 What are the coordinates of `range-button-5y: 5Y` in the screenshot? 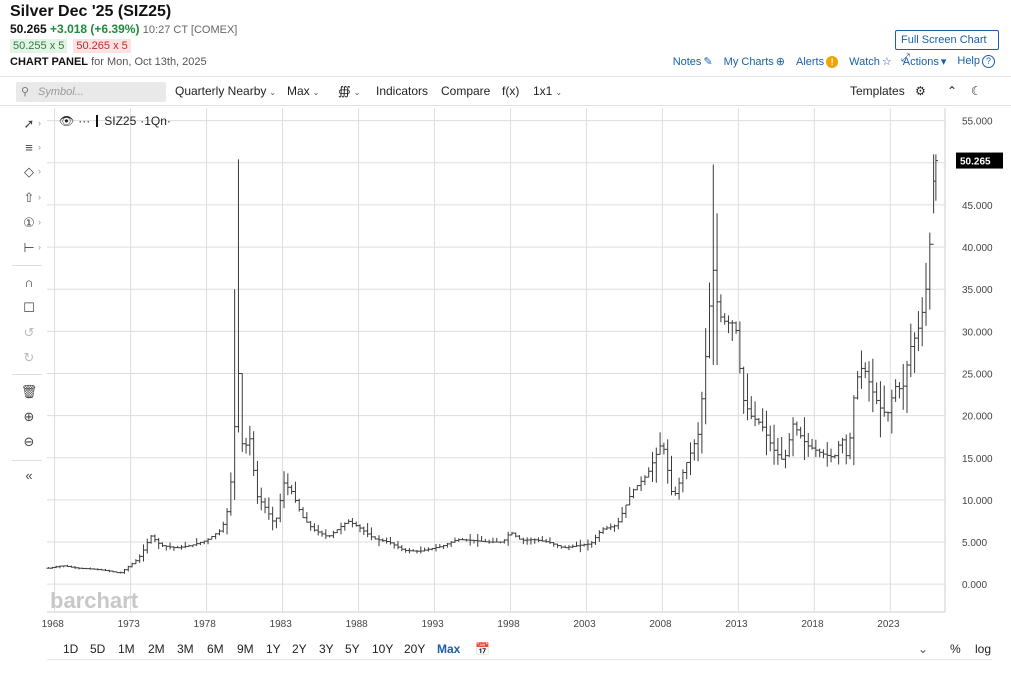 It's located at (352, 649).